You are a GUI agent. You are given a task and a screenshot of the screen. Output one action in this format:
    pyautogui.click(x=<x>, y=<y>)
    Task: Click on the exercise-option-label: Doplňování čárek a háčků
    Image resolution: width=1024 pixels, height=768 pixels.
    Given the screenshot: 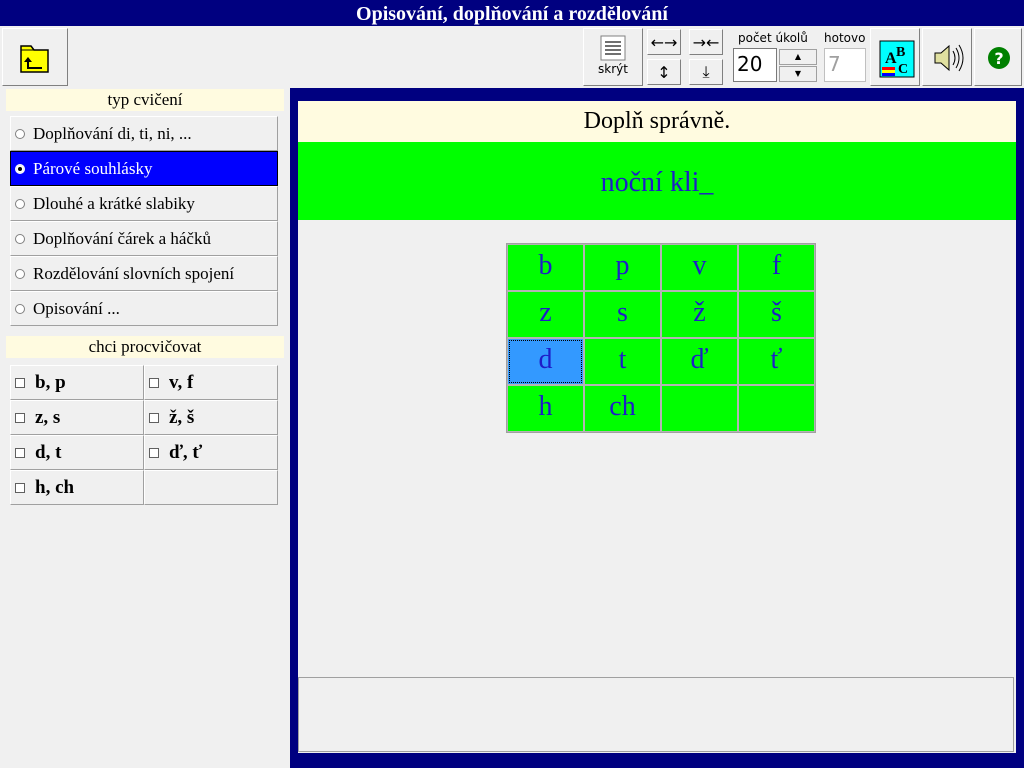 What is the action you would take?
    pyautogui.click(x=122, y=238)
    